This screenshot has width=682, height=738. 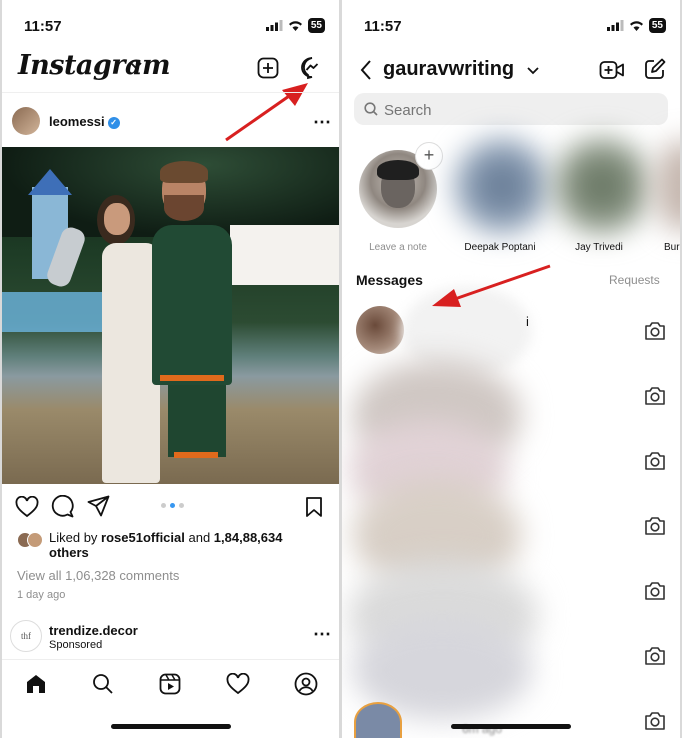 I want to click on comment-icon, so click(x=62, y=506).